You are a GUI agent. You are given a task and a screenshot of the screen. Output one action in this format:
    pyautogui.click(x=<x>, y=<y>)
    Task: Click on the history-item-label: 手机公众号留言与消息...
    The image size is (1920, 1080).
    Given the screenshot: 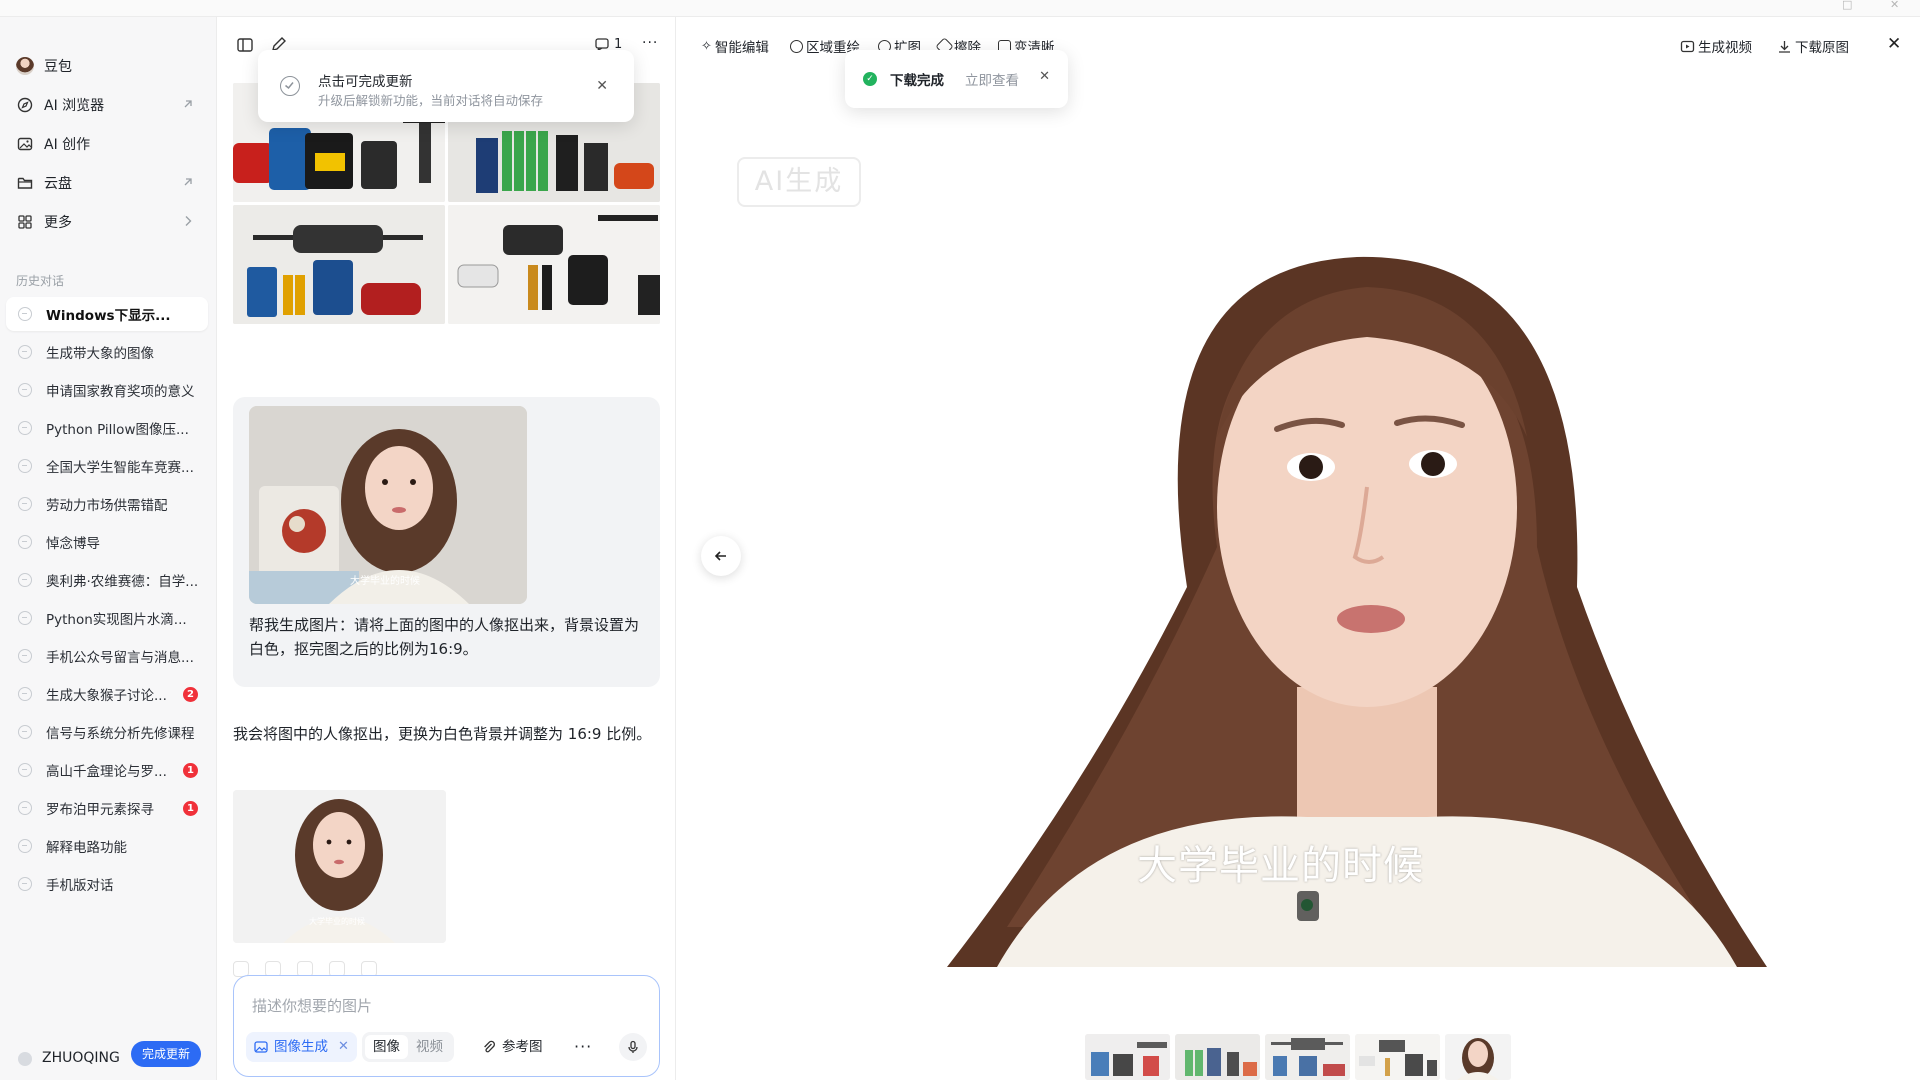 What is the action you would take?
    pyautogui.click(x=120, y=658)
    